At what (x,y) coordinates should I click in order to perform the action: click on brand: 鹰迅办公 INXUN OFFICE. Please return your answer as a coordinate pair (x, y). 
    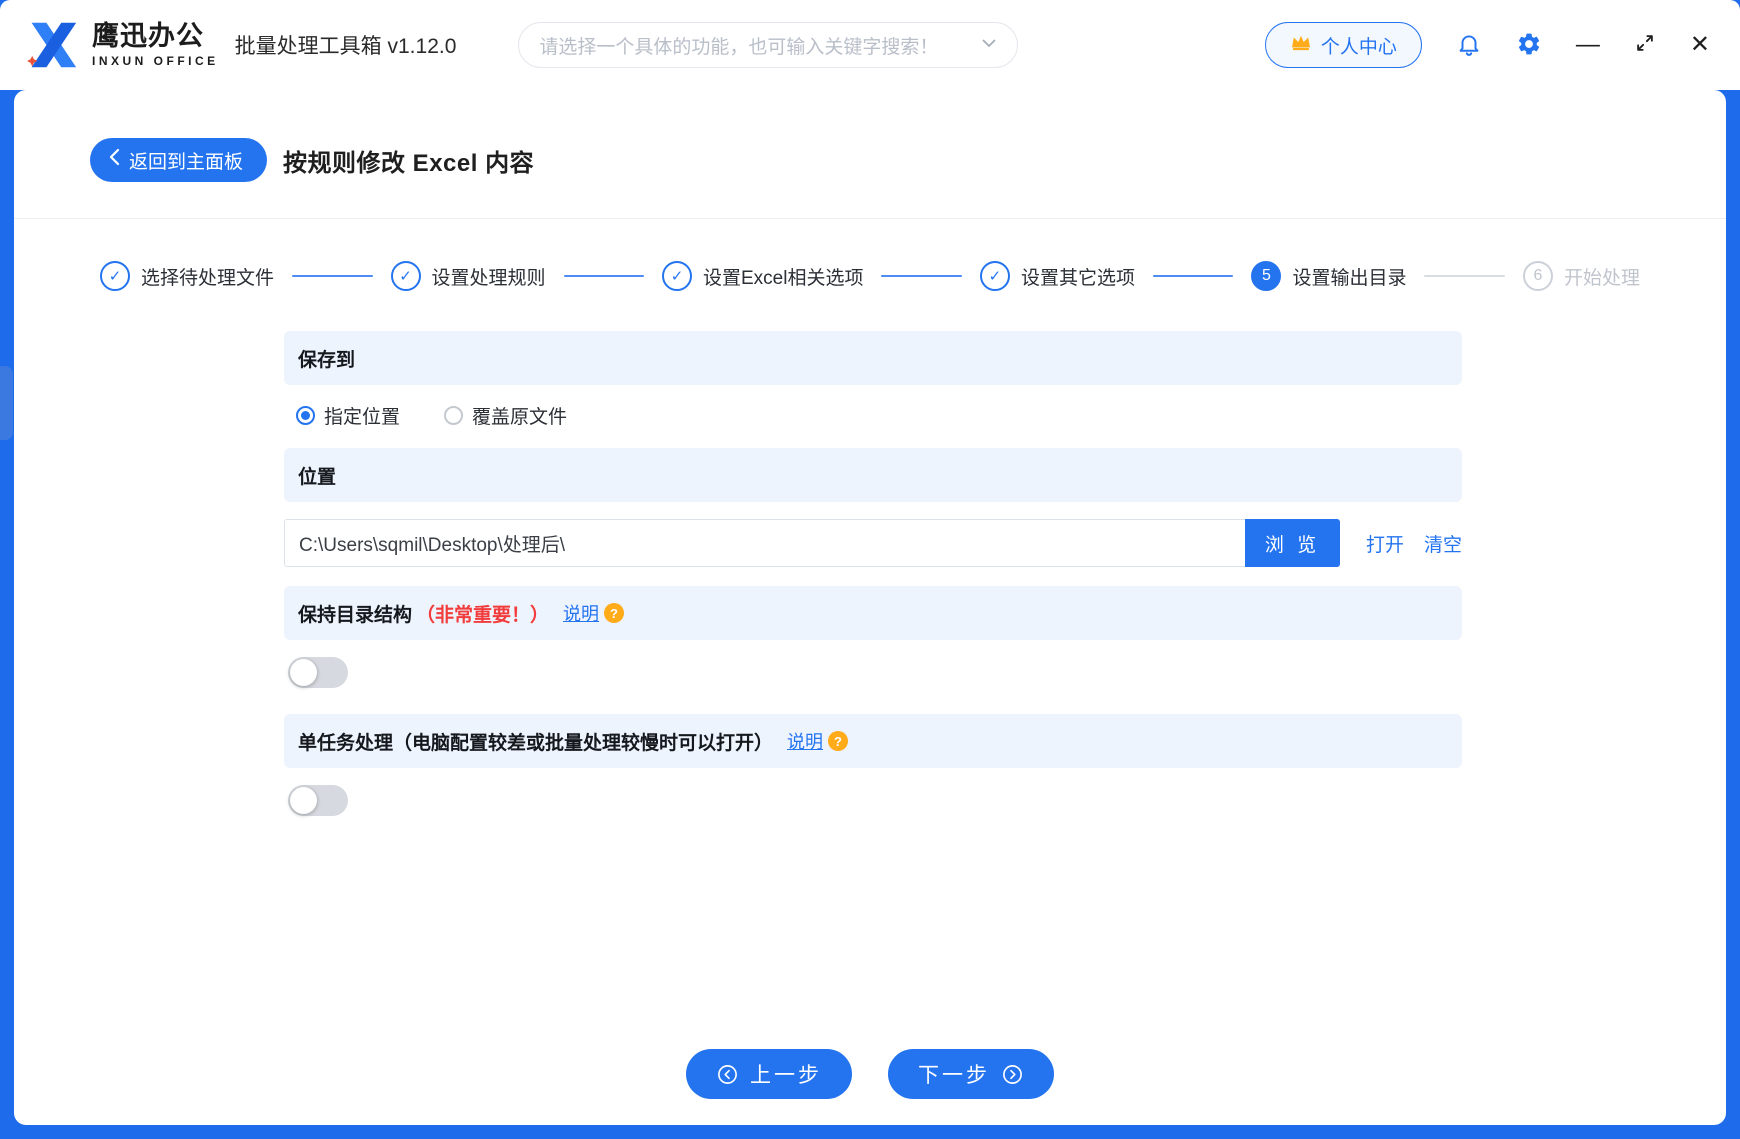
    Looking at the image, I should click on (121, 45).